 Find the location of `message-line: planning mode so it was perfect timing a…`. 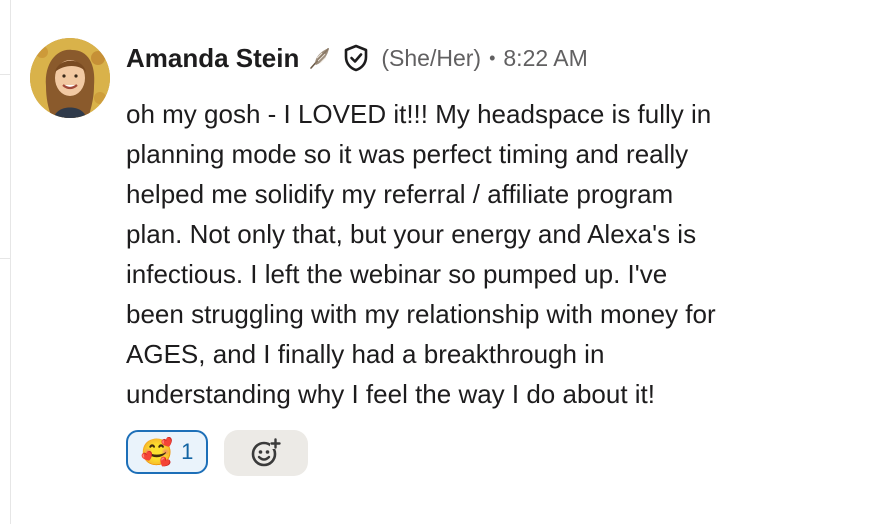

message-line: planning mode so it was perfect timing a… is located at coordinates (407, 154).